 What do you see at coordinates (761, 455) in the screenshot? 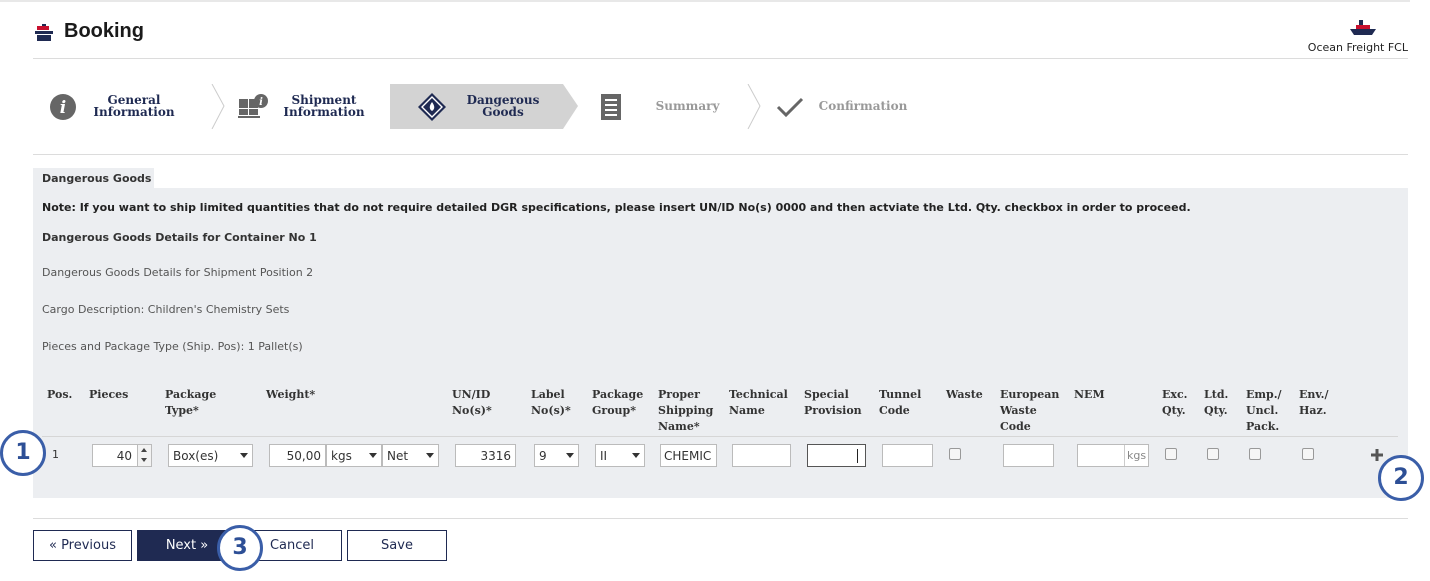
I see `technical-name-input` at bounding box center [761, 455].